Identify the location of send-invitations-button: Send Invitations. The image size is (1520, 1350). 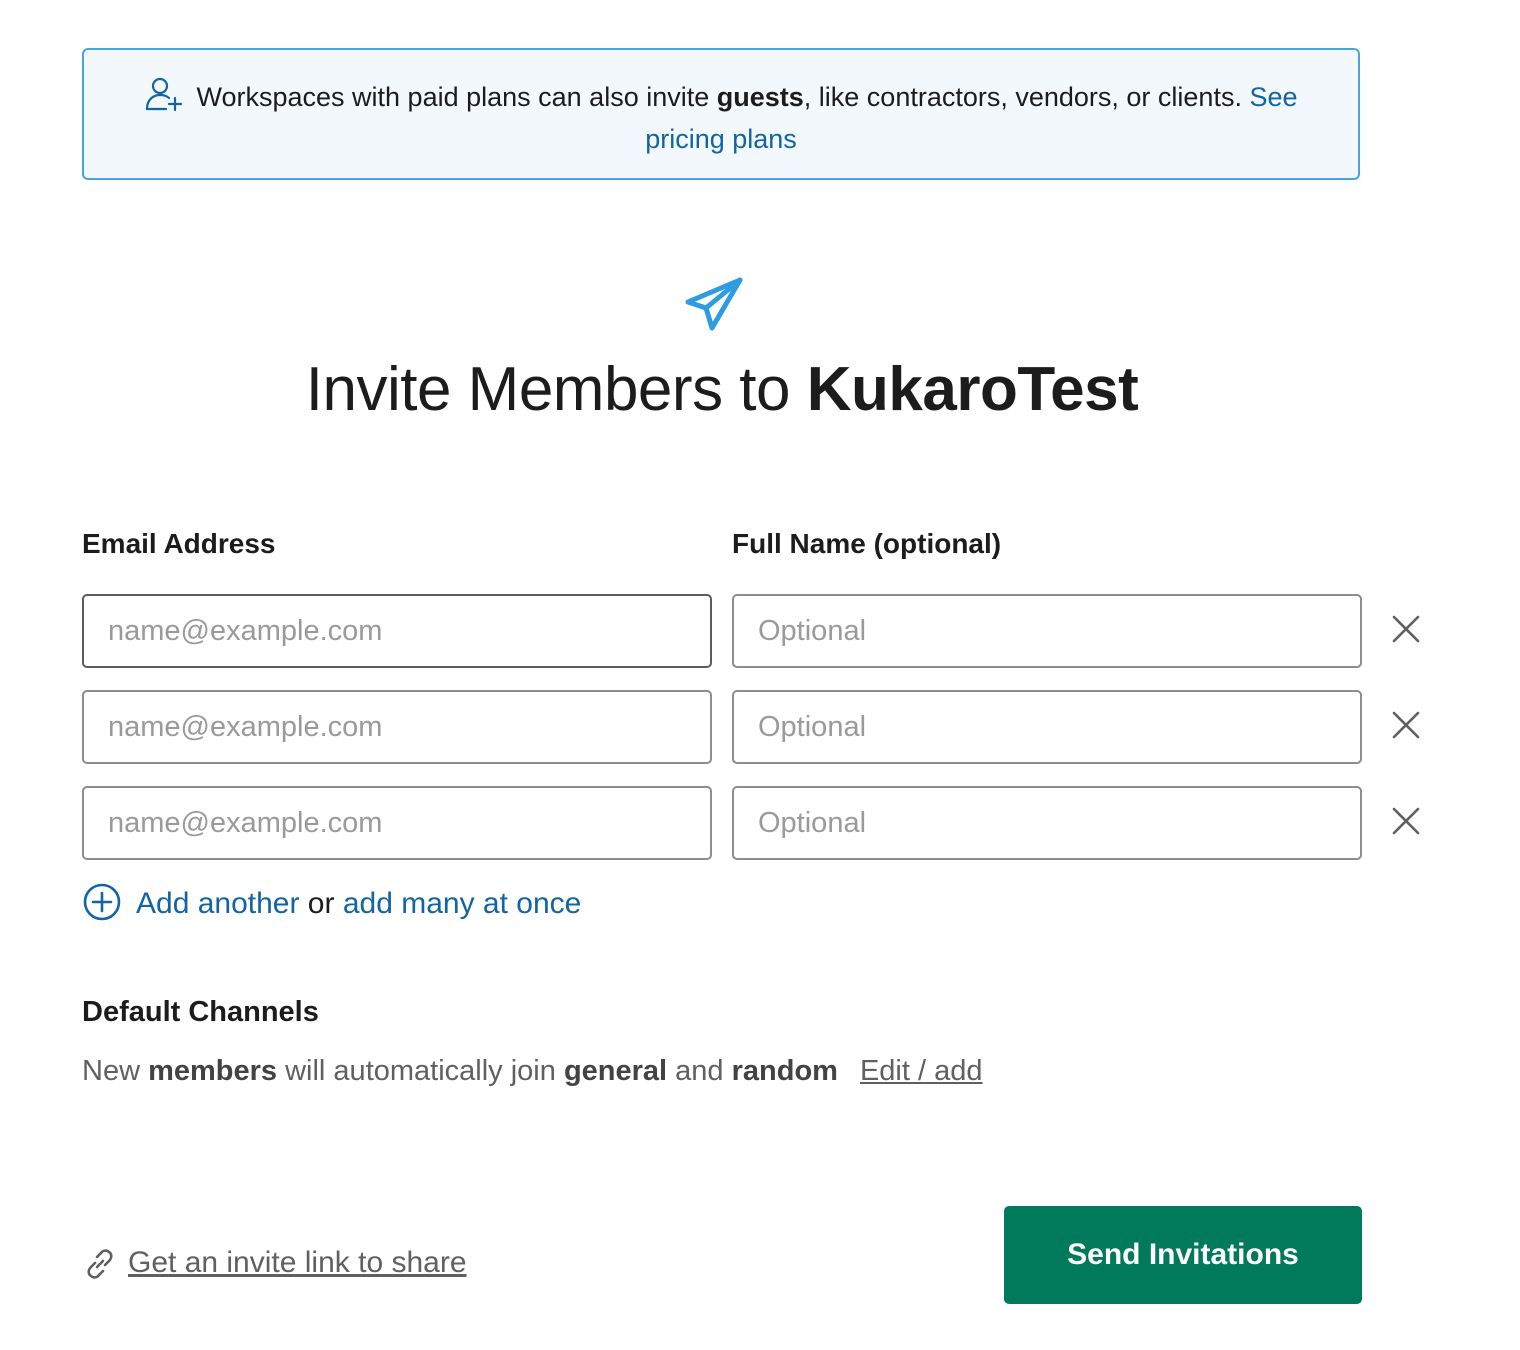
(1183, 1255).